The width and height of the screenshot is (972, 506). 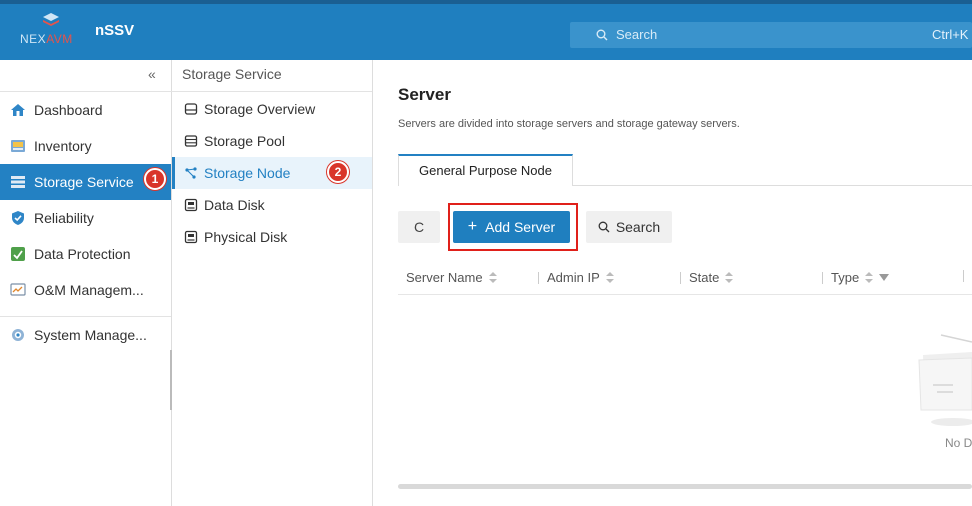 I want to click on divider, so click(x=272, y=91).